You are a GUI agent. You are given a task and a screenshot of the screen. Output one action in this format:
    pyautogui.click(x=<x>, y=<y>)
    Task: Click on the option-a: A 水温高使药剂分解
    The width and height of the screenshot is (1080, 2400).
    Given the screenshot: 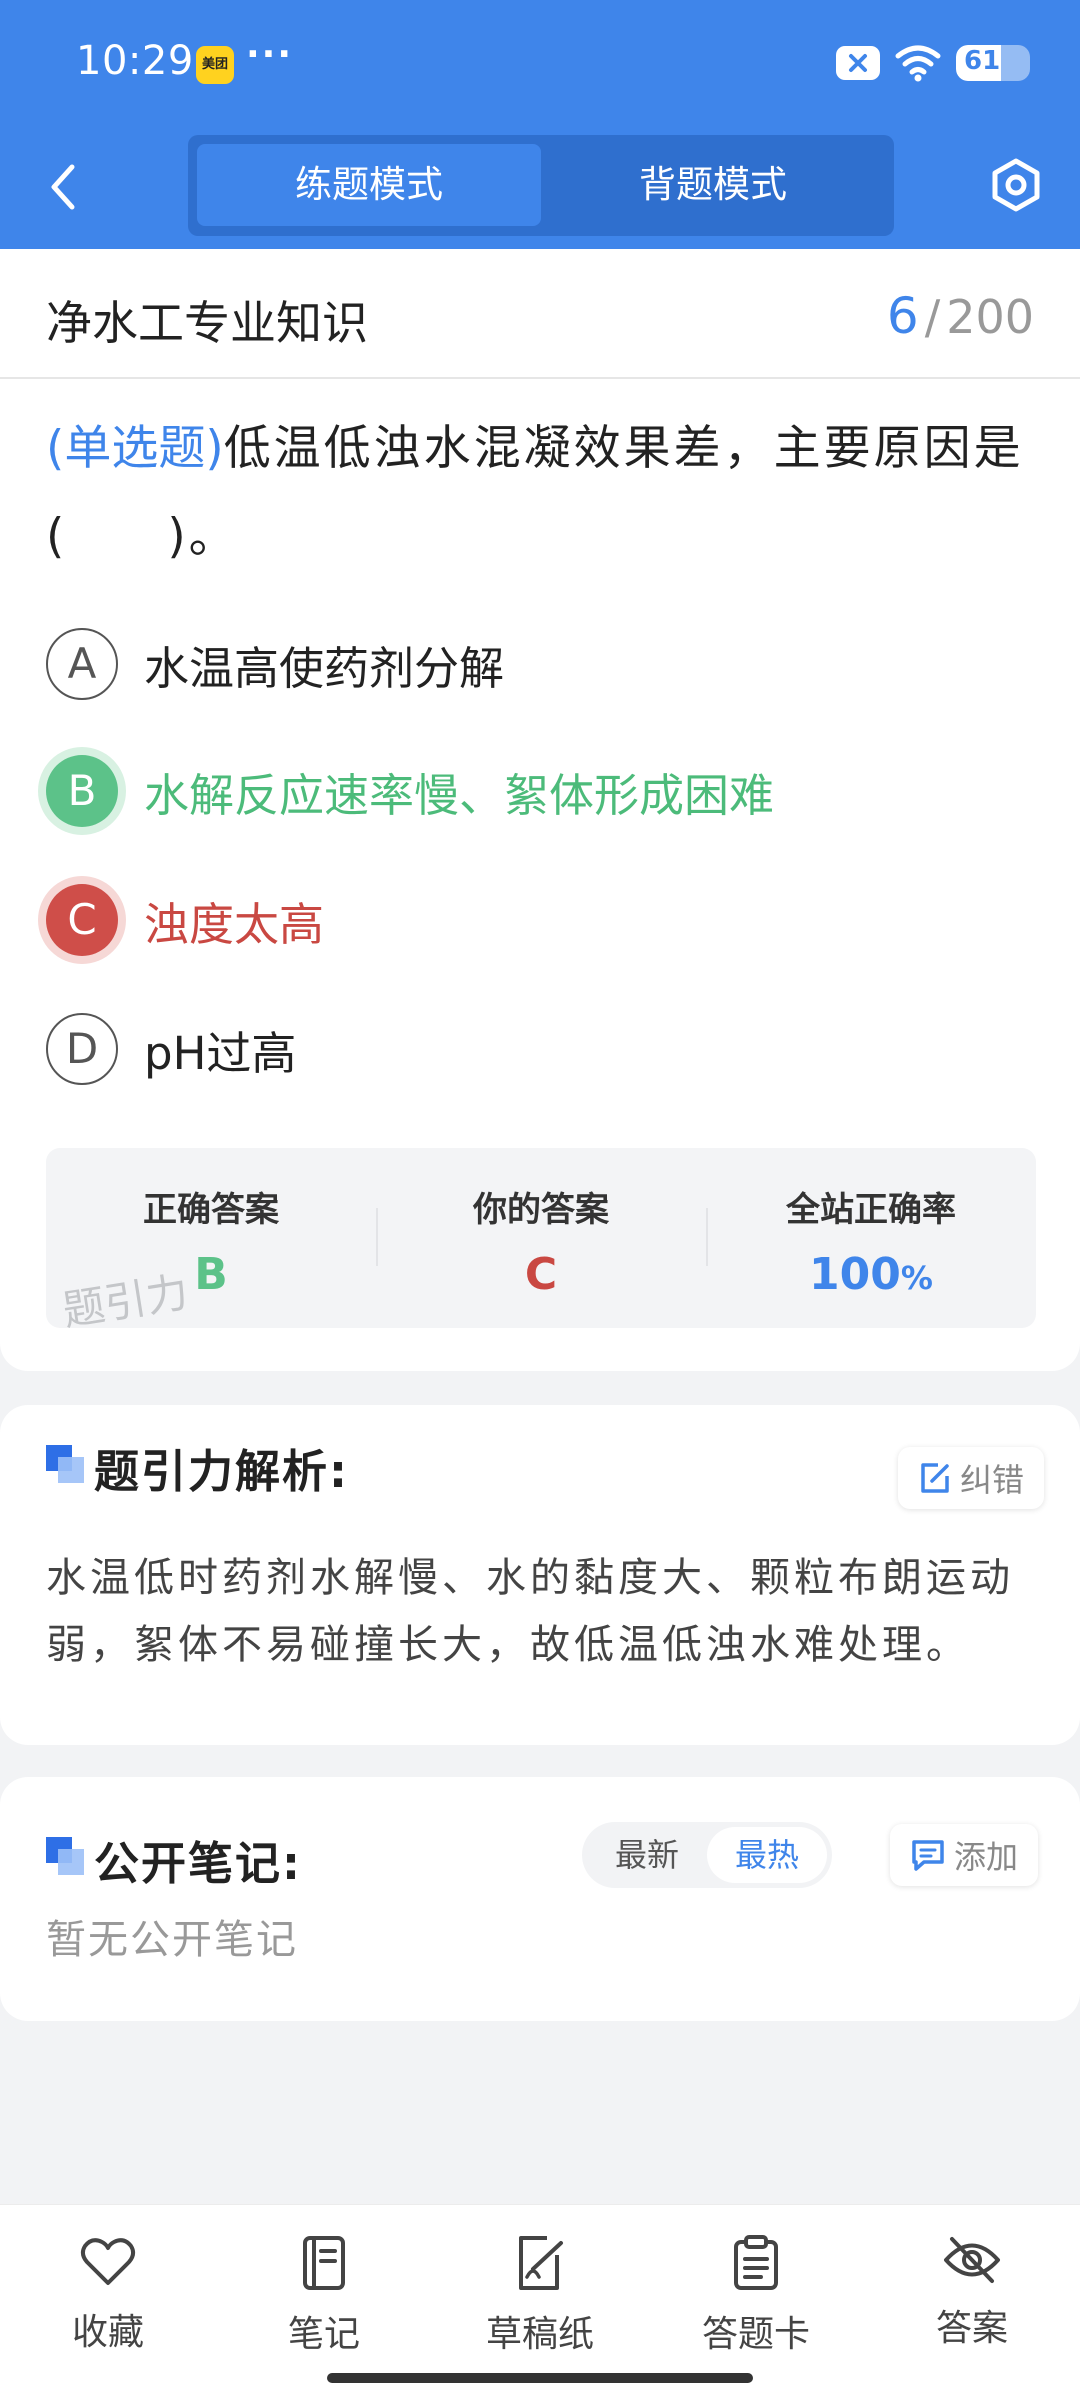 What is the action you would take?
    pyautogui.click(x=541, y=664)
    